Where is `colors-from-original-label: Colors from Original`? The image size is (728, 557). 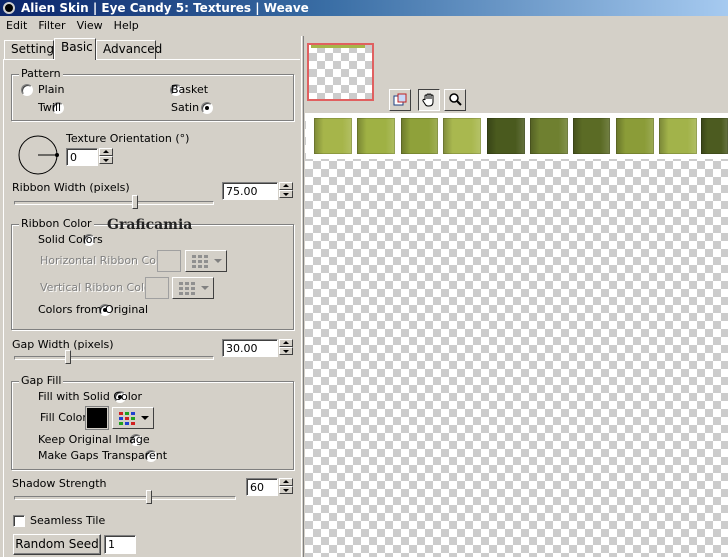
colors-from-original-label: Colors from Original is located at coordinates (93, 309).